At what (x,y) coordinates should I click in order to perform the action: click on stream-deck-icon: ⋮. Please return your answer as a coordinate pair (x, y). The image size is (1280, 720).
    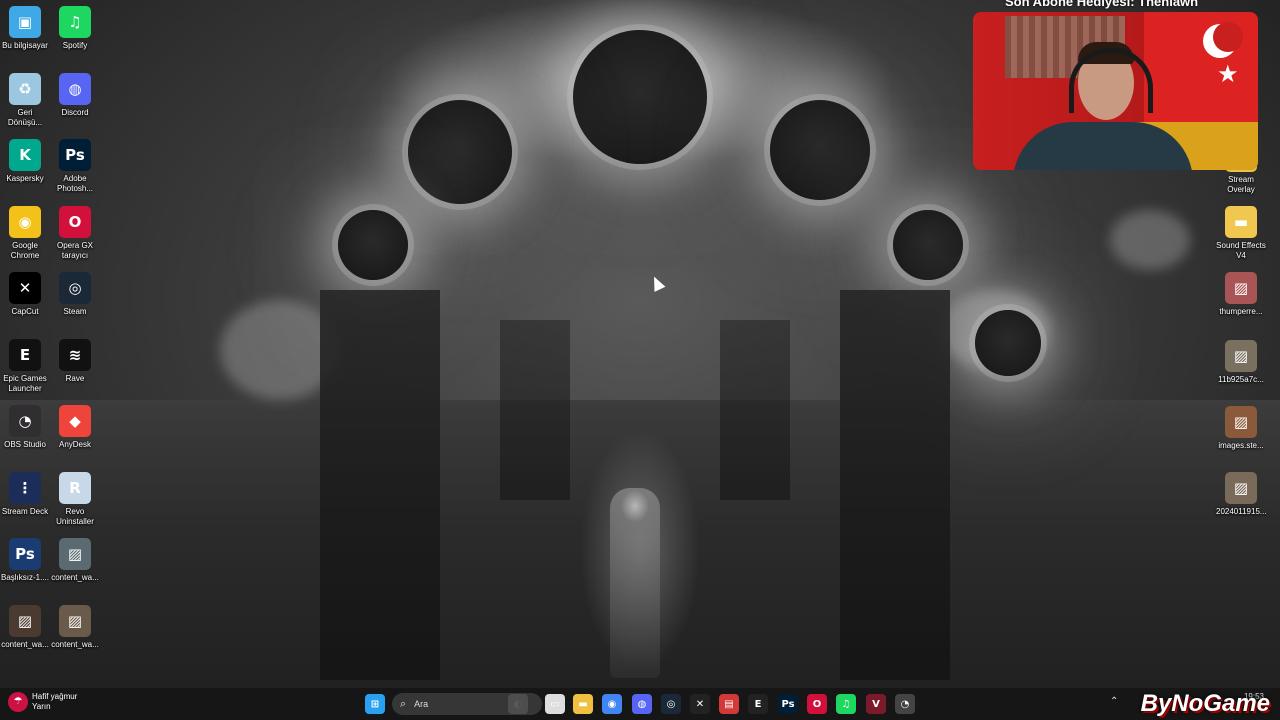
    Looking at the image, I should click on (25, 487).